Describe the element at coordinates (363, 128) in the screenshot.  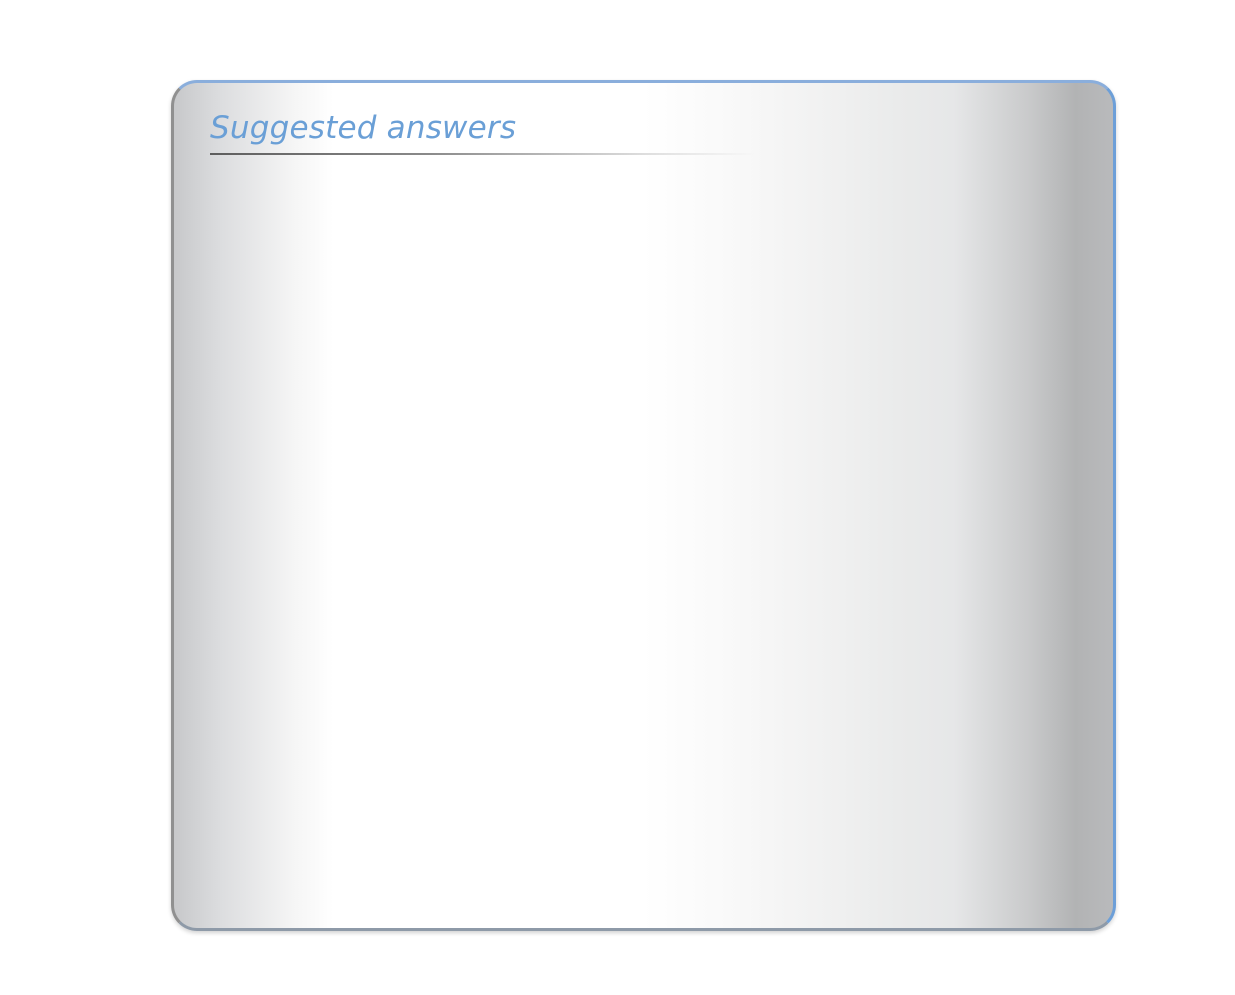
I see `panel-title: Suggested answers` at that location.